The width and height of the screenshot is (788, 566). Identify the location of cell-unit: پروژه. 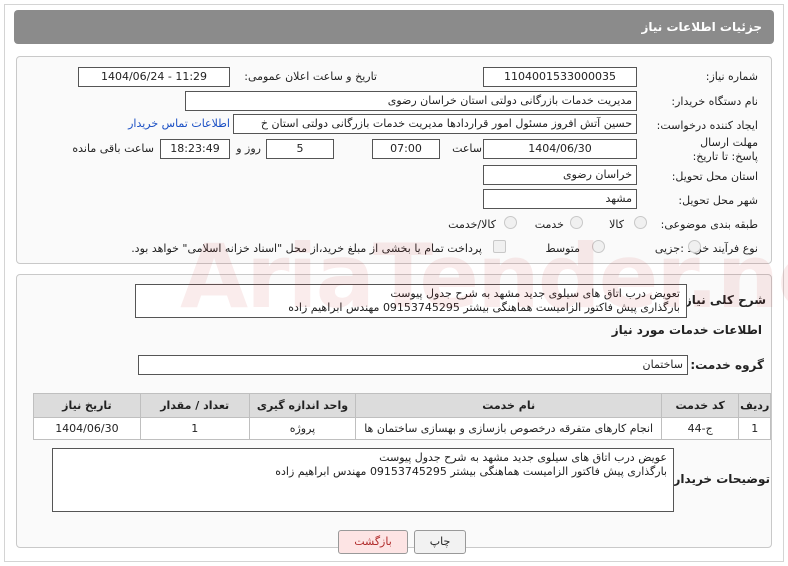
(302, 428).